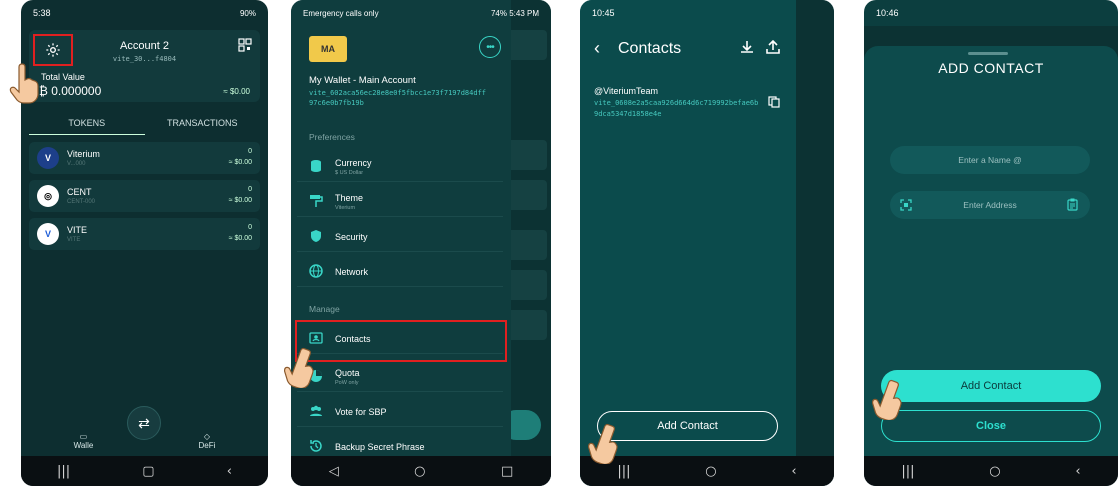 Image resolution: width=1118 pixels, height=486 pixels. What do you see at coordinates (345, 208) in the screenshot?
I see `menu-item-sub: Viterium` at bounding box center [345, 208].